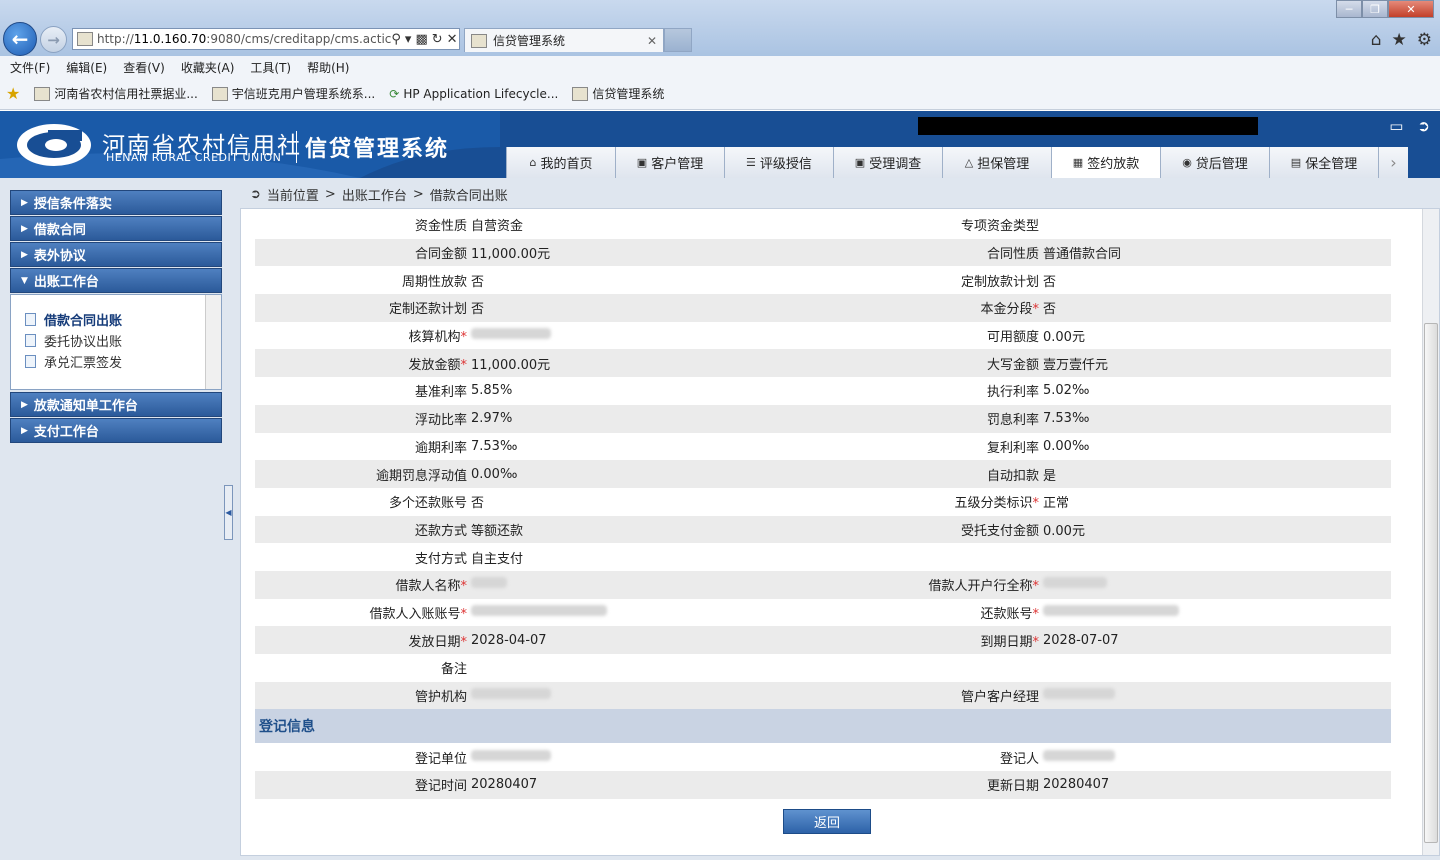  I want to click on favorites-star-icon: ★, so click(13, 93).